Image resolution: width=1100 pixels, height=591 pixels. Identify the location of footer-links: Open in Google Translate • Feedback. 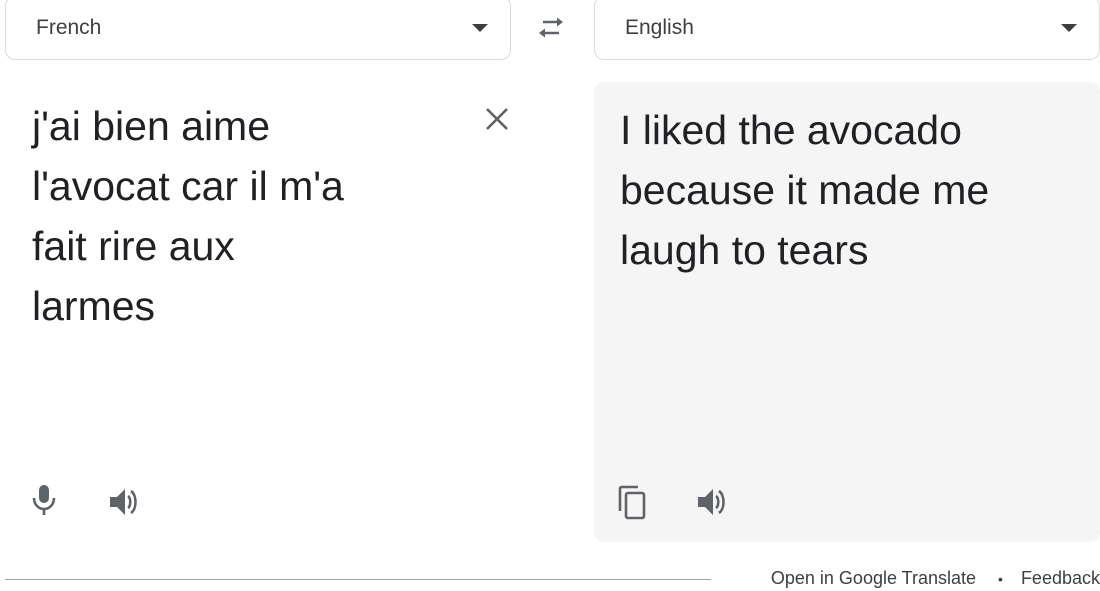
(935, 578).